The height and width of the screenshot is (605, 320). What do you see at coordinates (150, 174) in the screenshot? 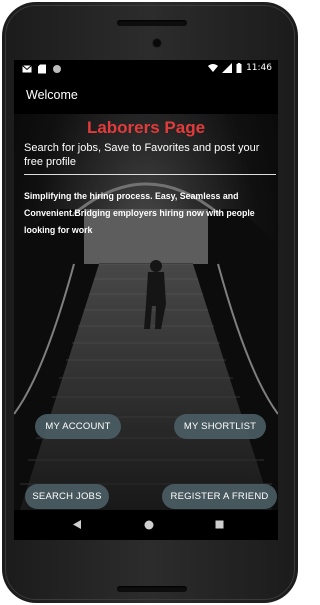
I see `divider` at bounding box center [150, 174].